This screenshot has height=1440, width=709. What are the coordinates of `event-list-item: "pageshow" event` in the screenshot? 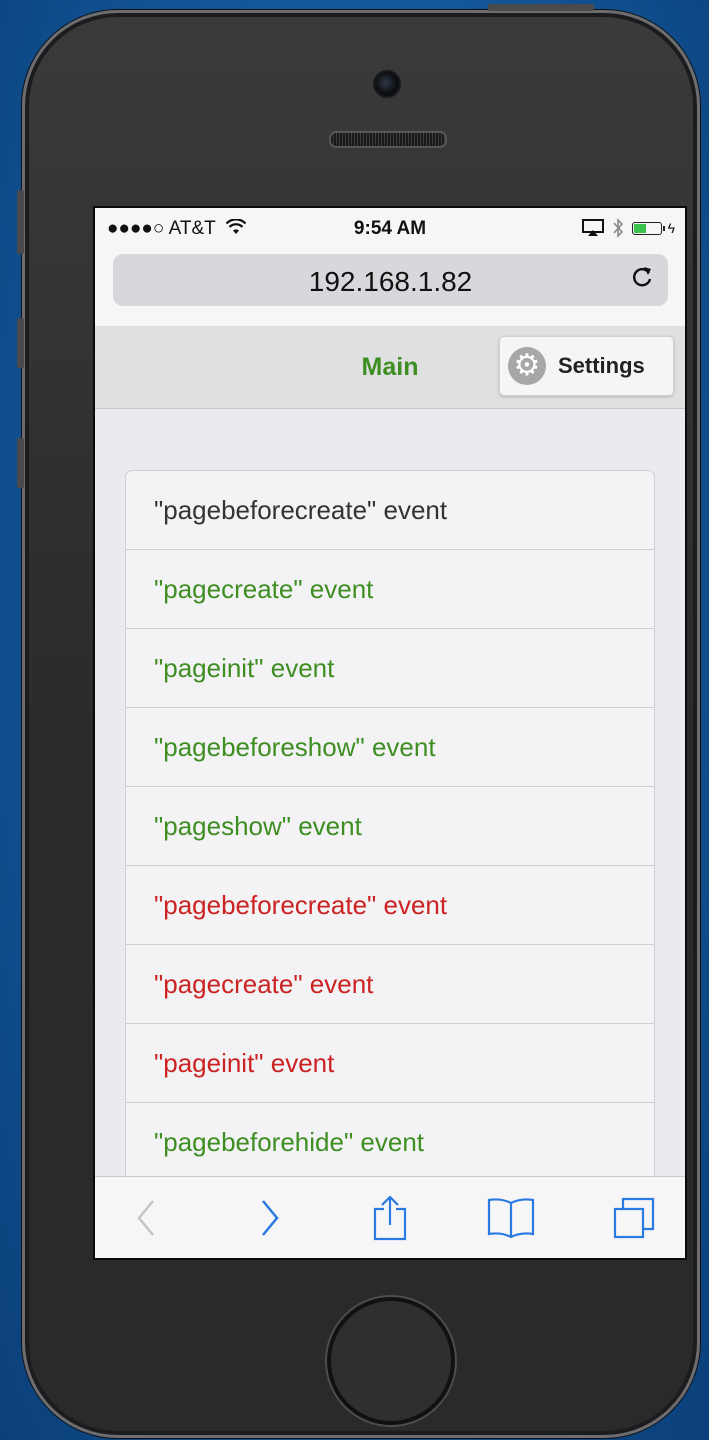 It's located at (390, 826).